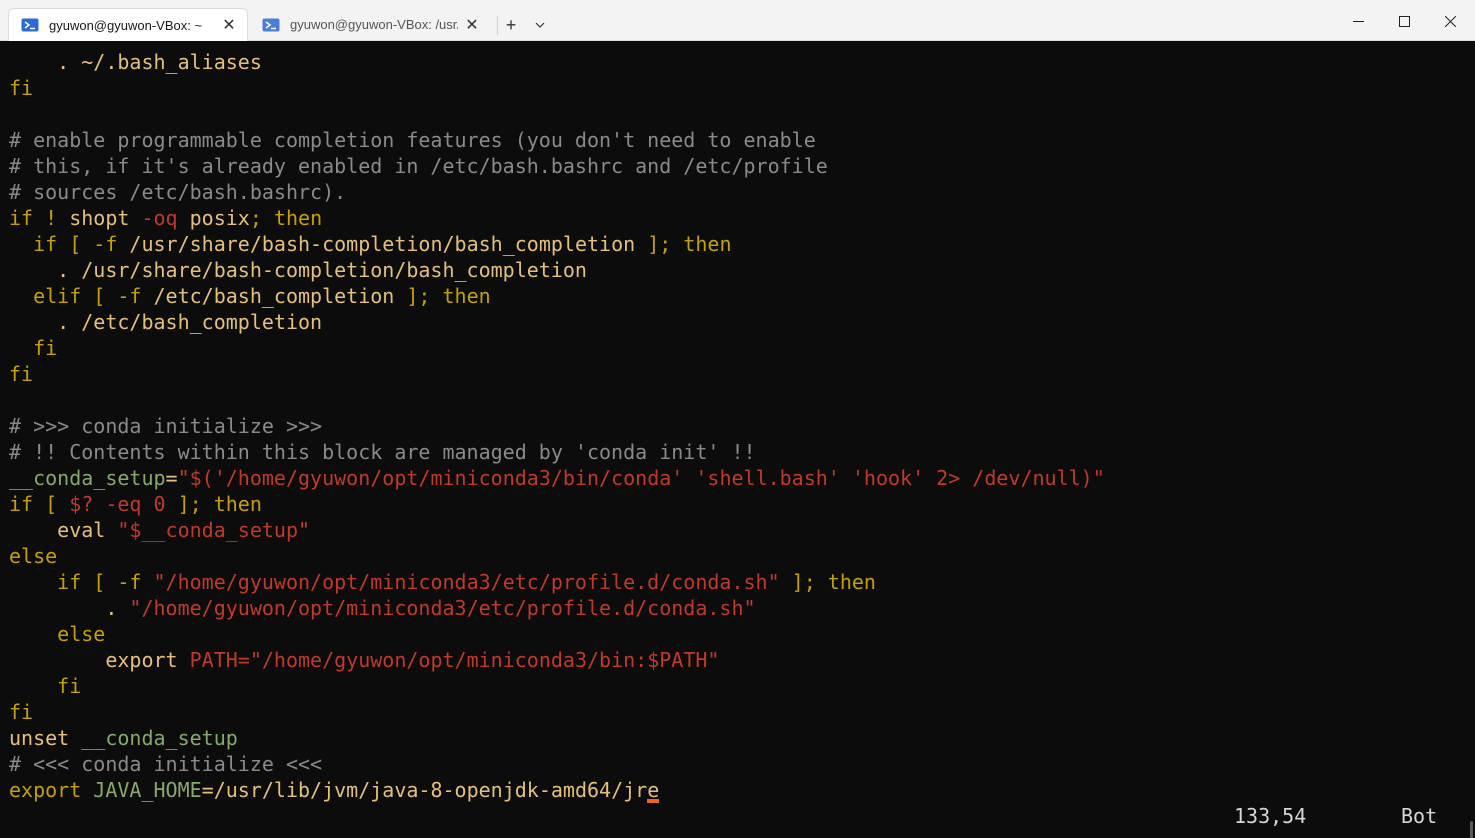 The image size is (1475, 838). Describe the element at coordinates (274, 296) in the screenshot. I see `code-token: /etc/bash_completion` at that location.